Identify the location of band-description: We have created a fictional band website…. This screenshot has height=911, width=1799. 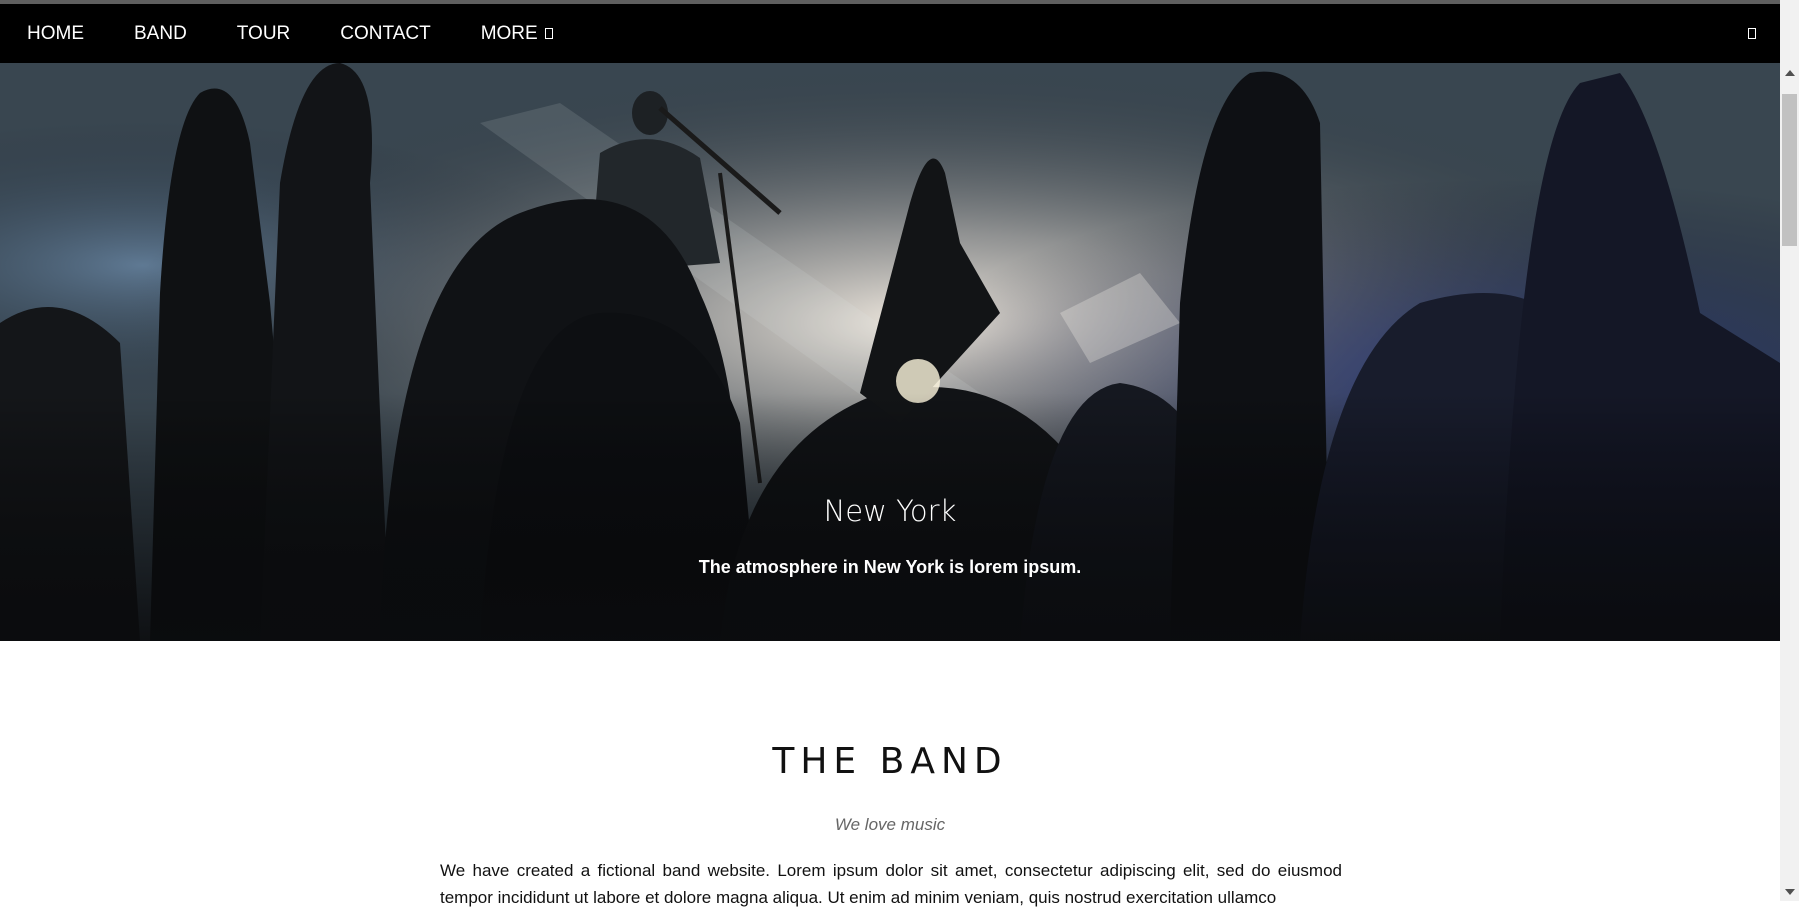
(891, 884).